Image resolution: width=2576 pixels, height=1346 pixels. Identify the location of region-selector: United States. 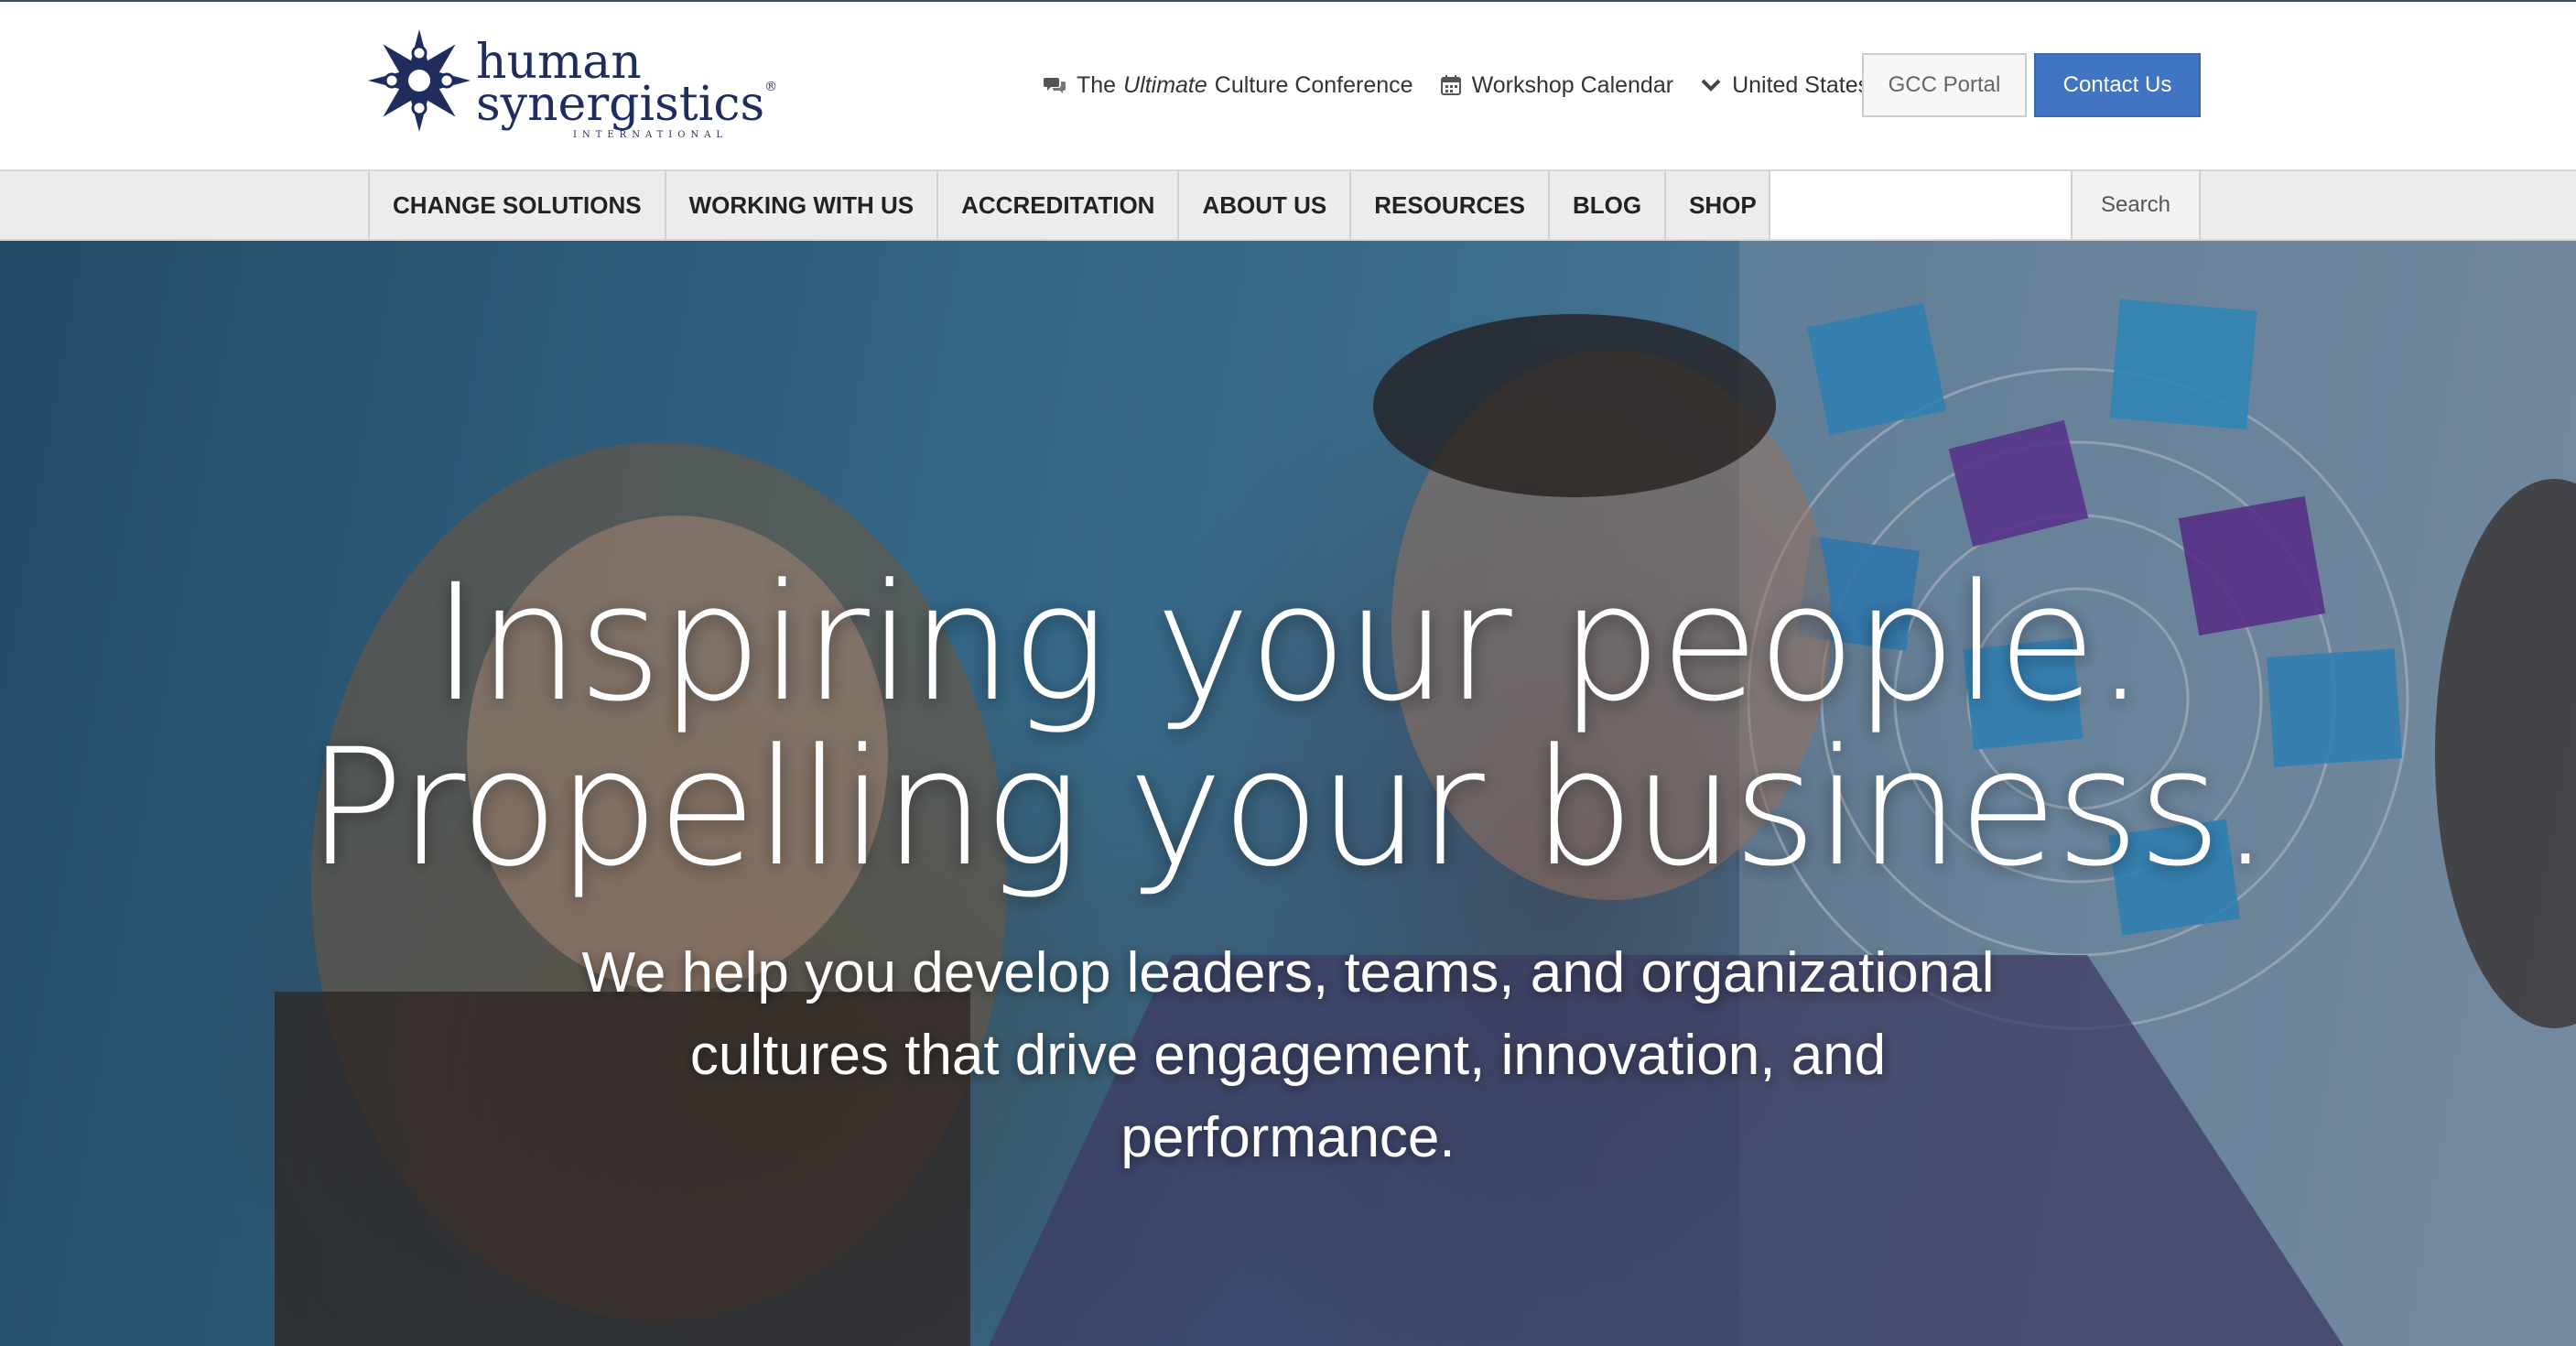
(1785, 85).